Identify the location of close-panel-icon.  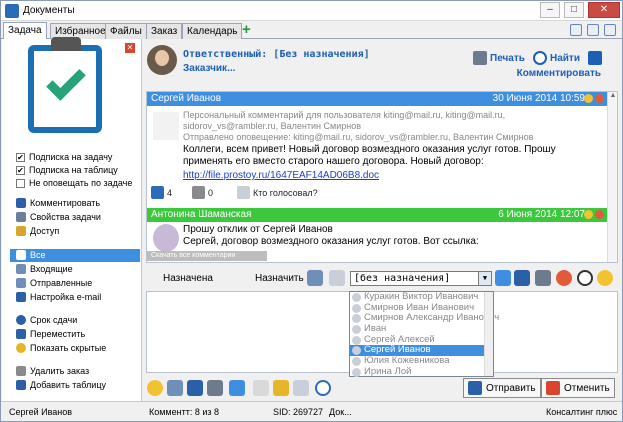
(610, 30).